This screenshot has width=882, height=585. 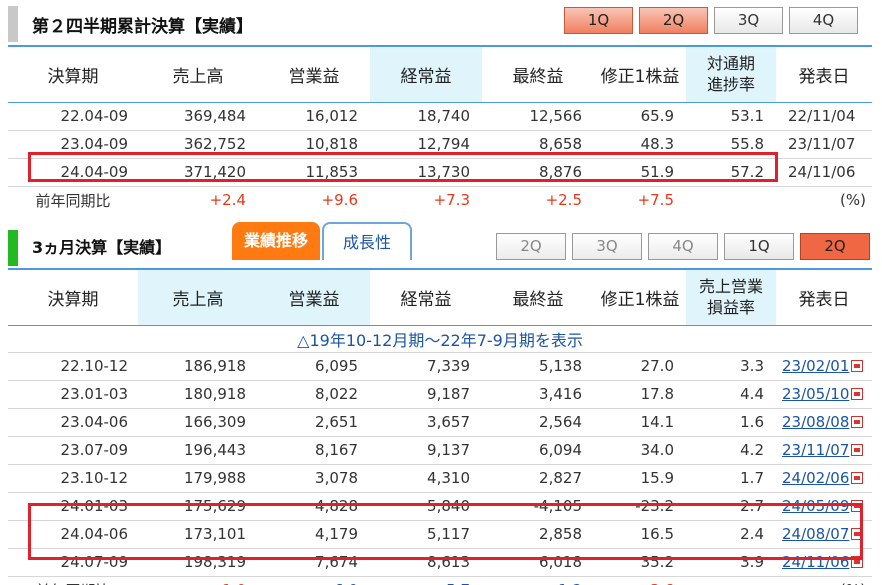 I want to click on cell-ord: 4,310, so click(x=426, y=478).